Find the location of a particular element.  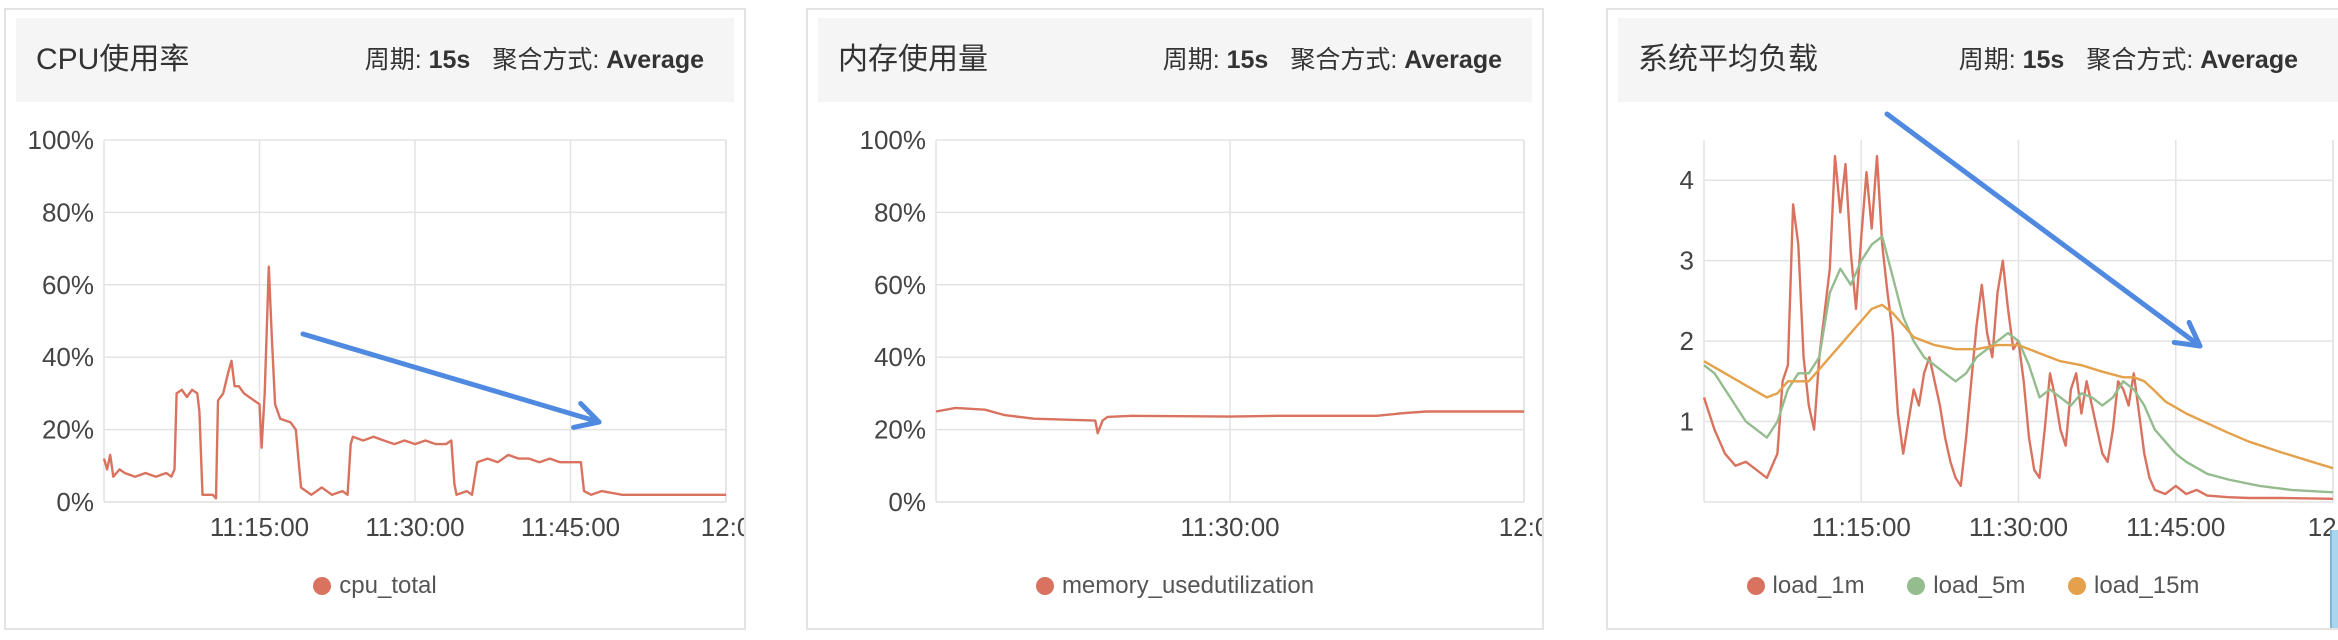

legend: memory_usedutilization is located at coordinates (1175, 586).